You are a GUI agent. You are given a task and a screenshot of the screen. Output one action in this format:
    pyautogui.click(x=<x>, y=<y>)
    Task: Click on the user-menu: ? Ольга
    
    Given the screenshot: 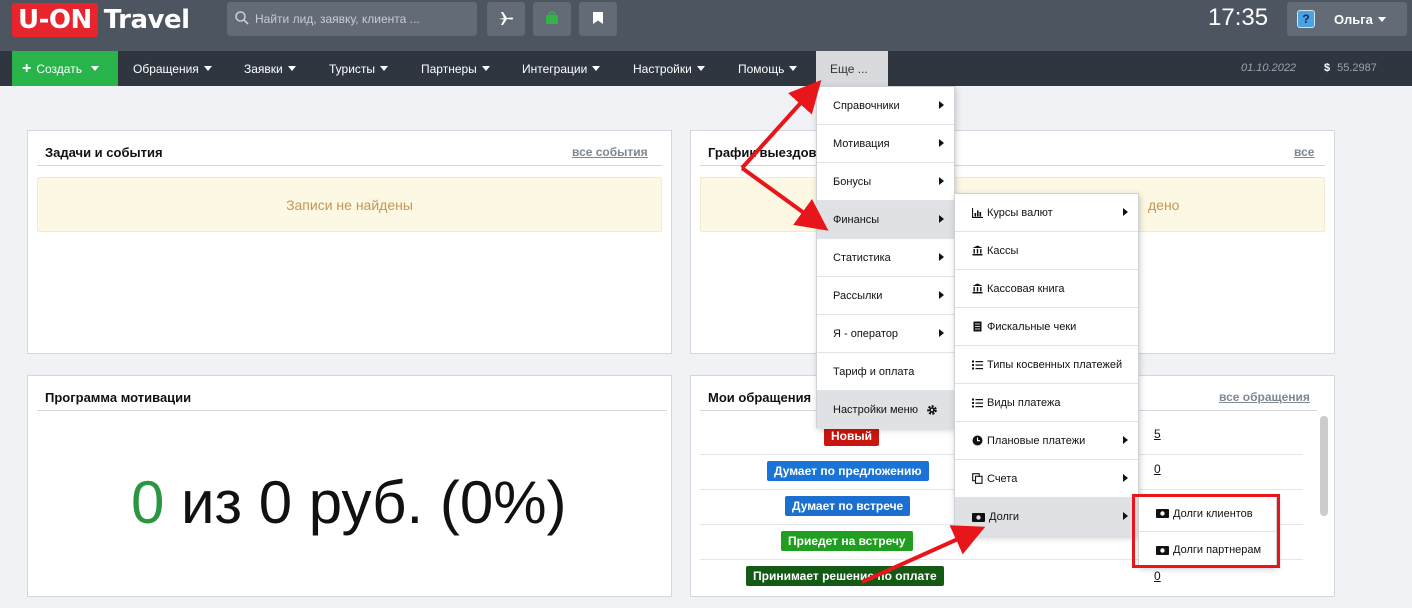 What is the action you would take?
    pyautogui.click(x=1347, y=19)
    